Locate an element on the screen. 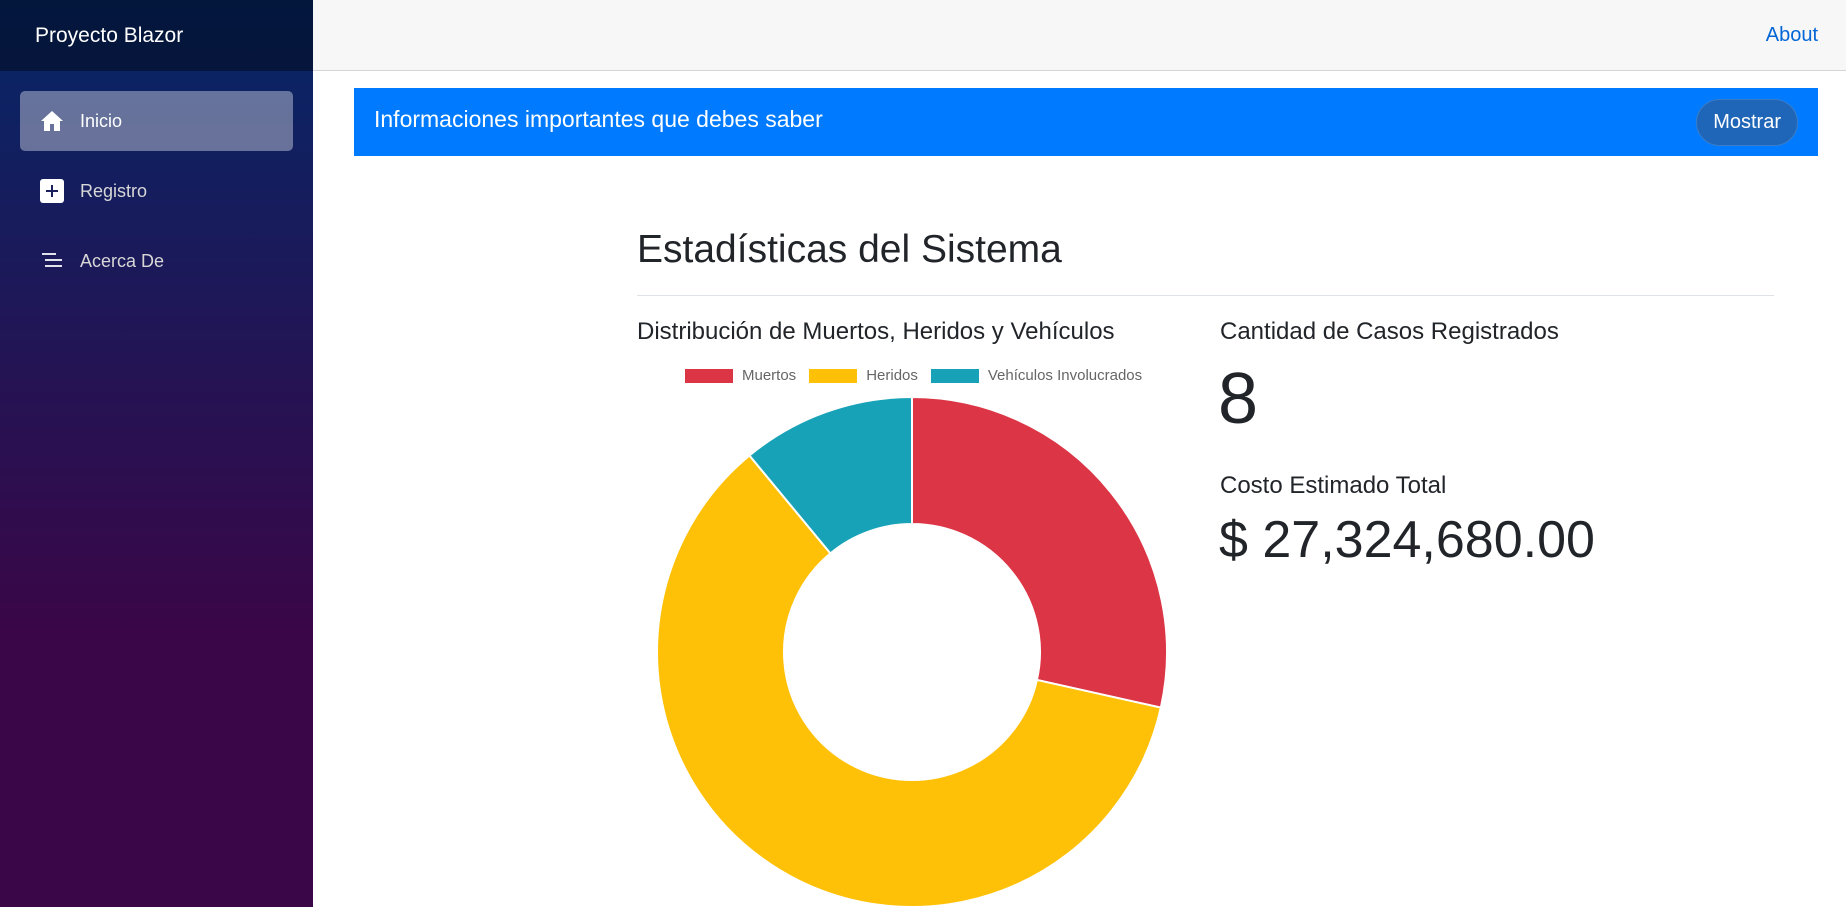 The image size is (1846, 907). show-button: Mostrar is located at coordinates (1747, 122).